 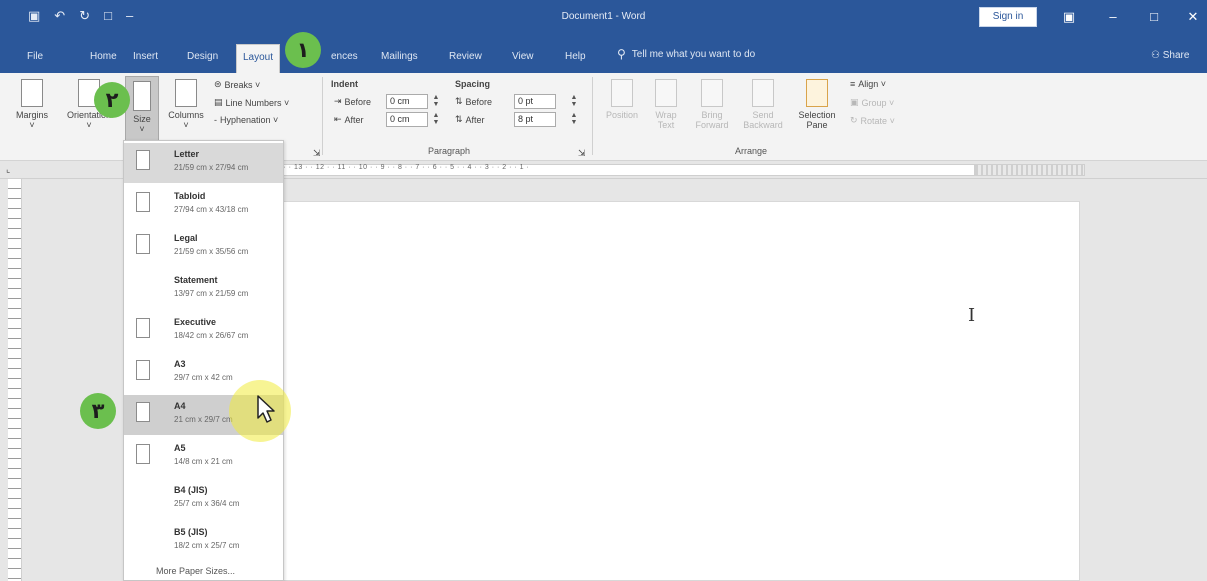 I want to click on rotate-button: ↻ Rotate ˅, so click(x=872, y=120).